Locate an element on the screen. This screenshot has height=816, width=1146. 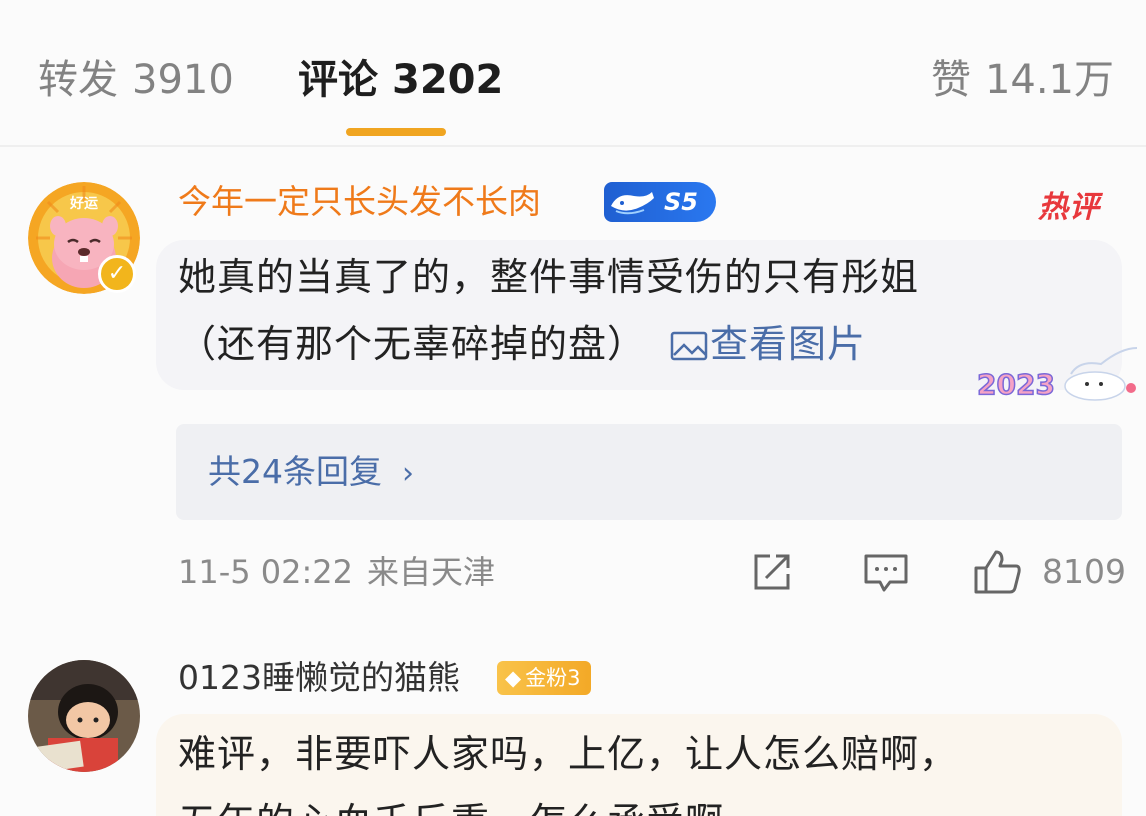
tab-like-label: 赞 is located at coordinates (950, 80).